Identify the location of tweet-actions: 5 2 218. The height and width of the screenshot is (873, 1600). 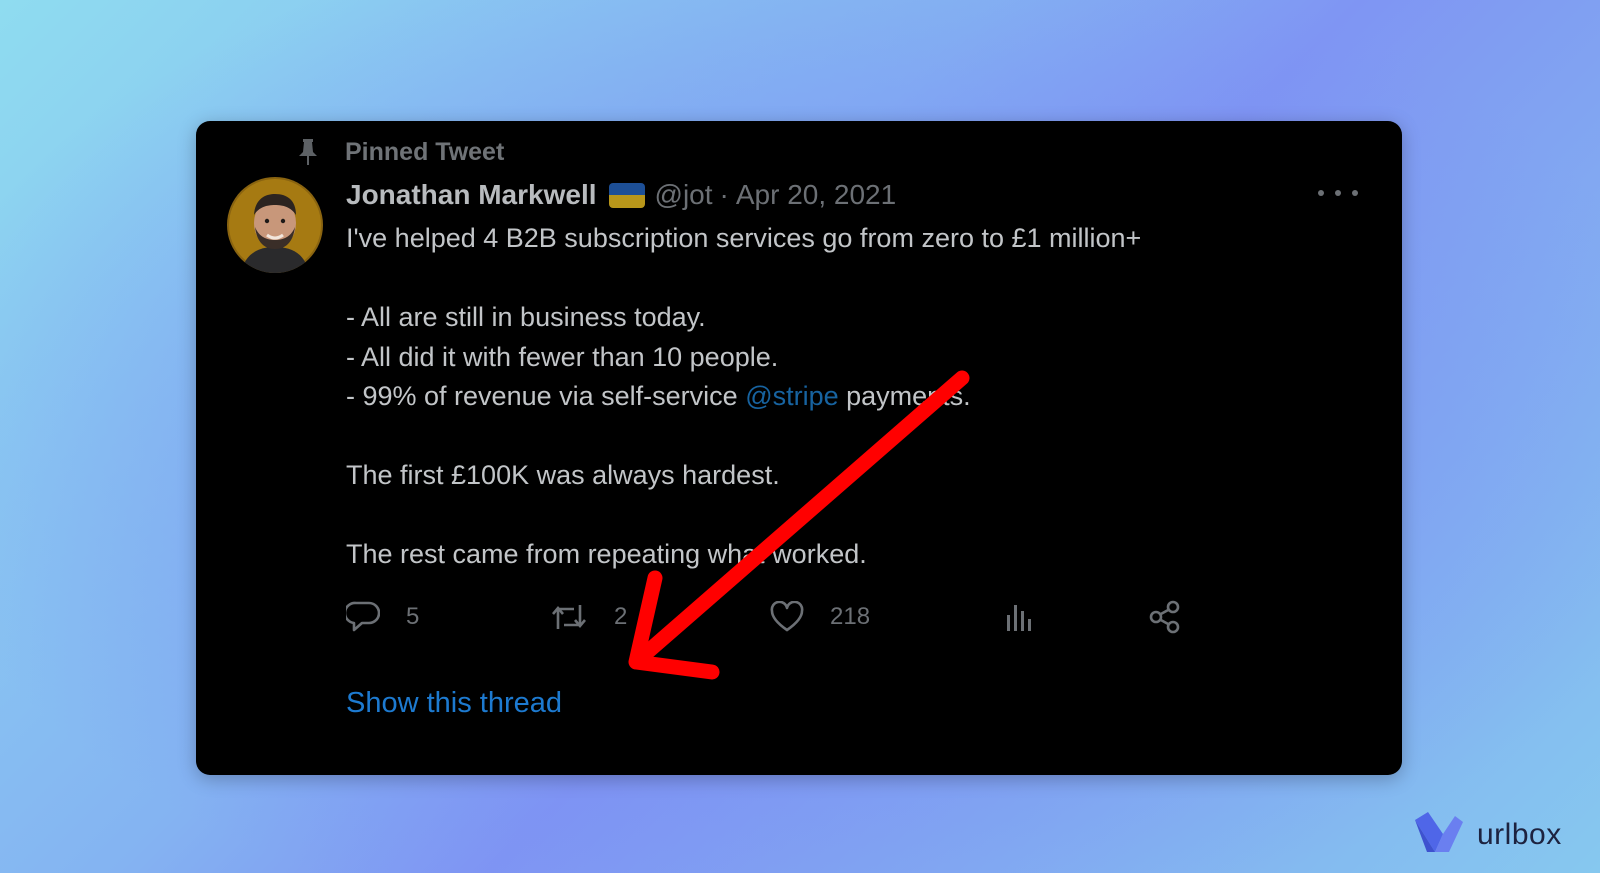
(799, 617).